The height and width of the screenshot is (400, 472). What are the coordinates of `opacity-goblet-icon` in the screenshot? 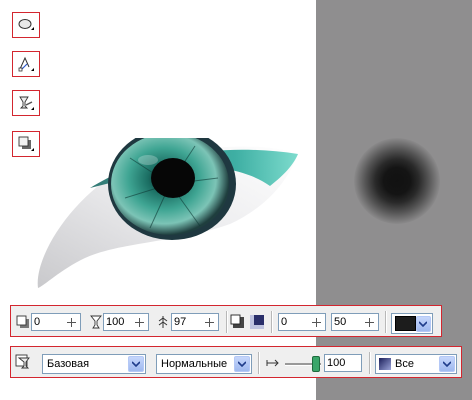 It's located at (96, 322).